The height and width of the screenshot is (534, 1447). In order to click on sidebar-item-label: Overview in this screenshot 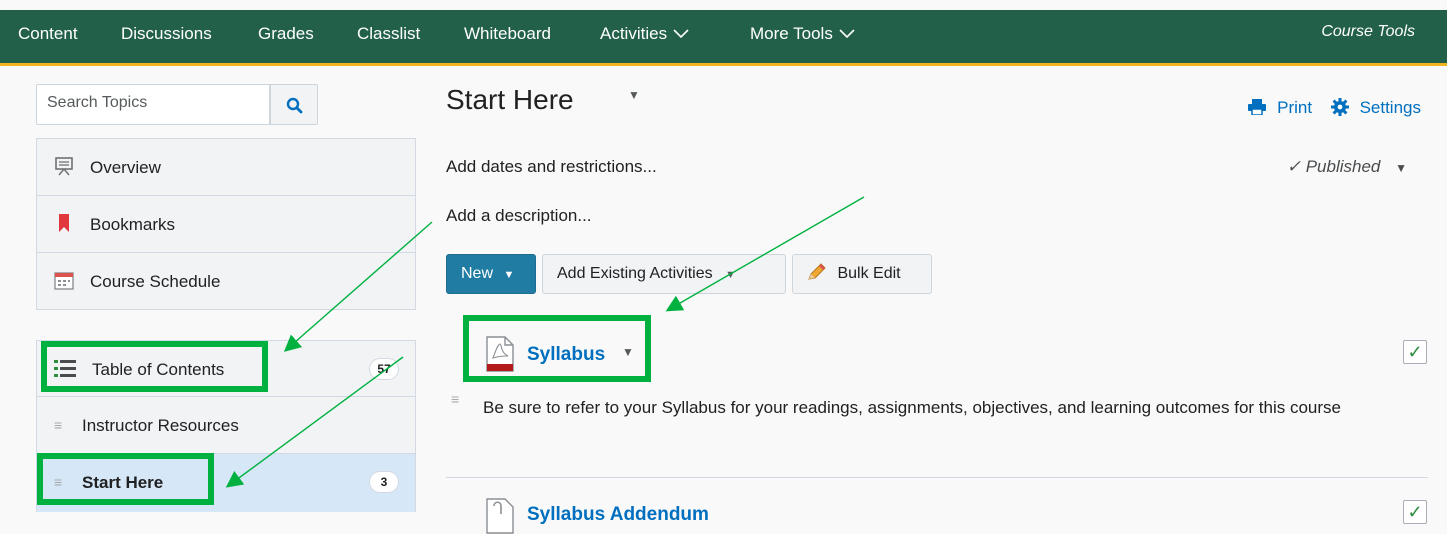, I will do `click(125, 167)`.